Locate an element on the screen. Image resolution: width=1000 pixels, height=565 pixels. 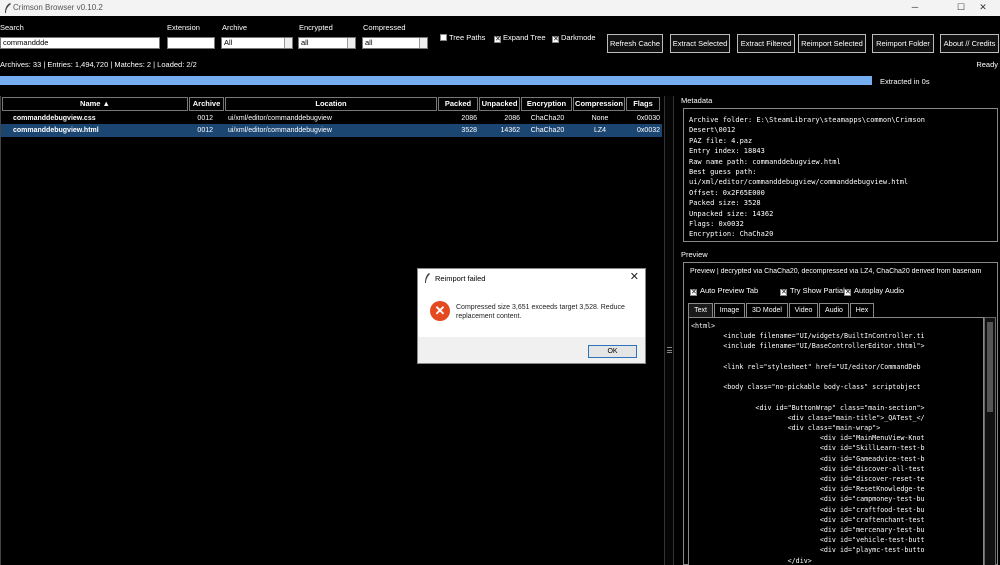
window-title: Crimson Browser v0.10.2 is located at coordinates (58, 7).